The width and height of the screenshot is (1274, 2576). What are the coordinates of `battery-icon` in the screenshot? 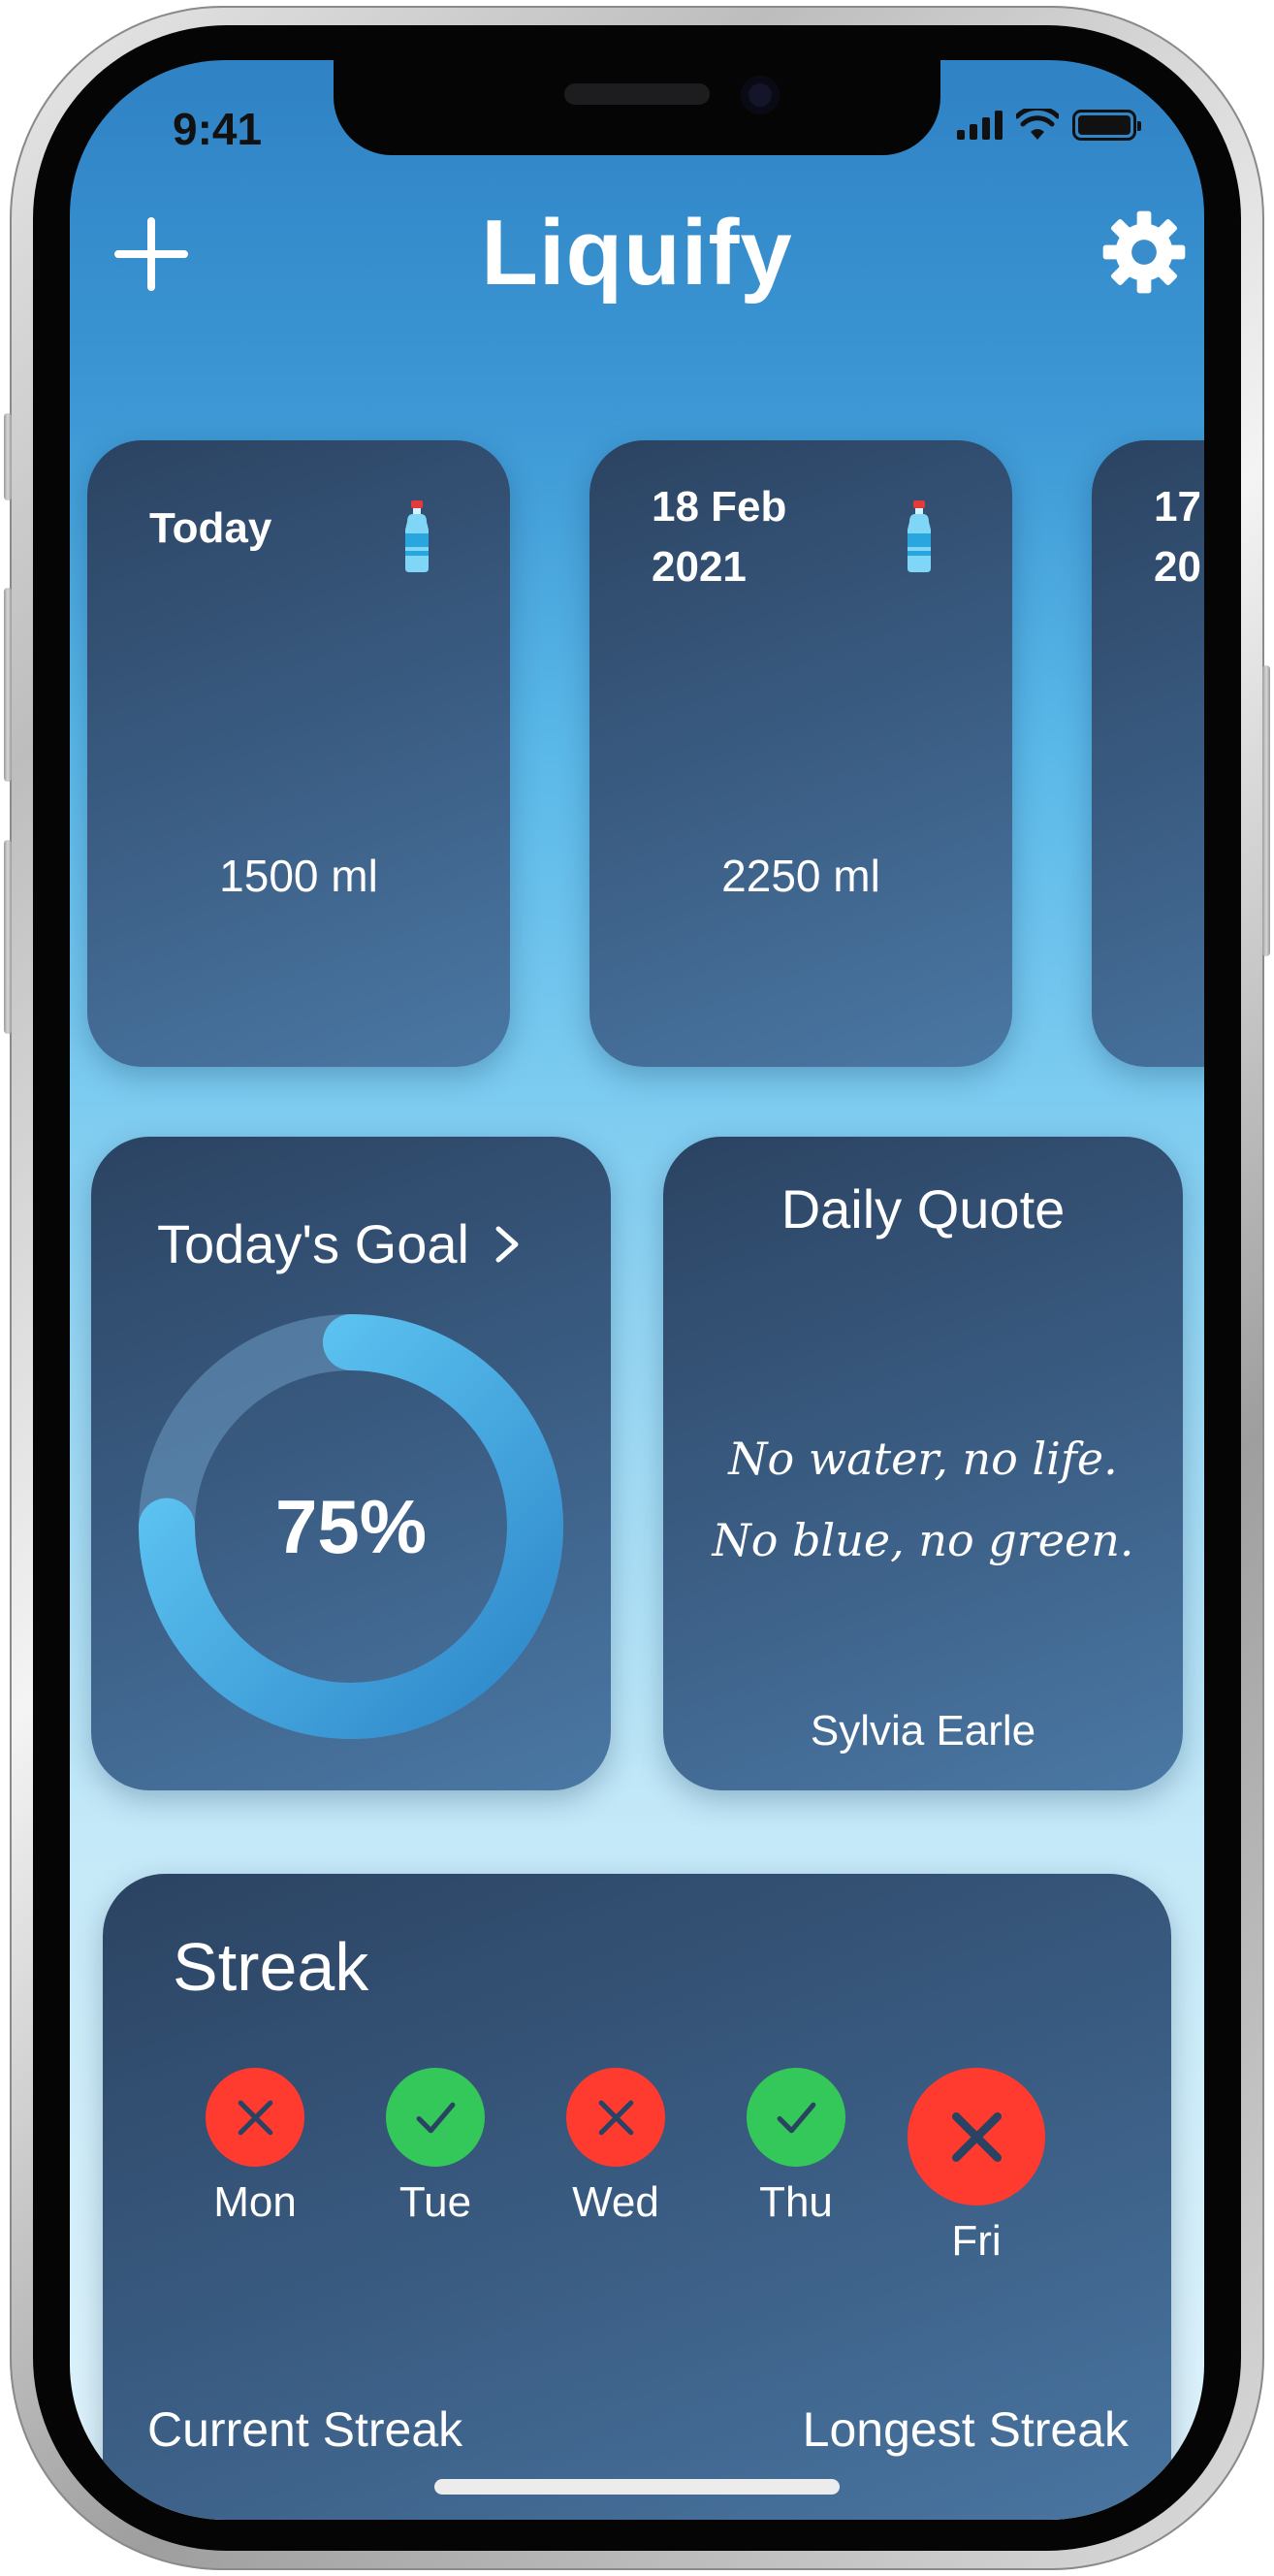 It's located at (1106, 125).